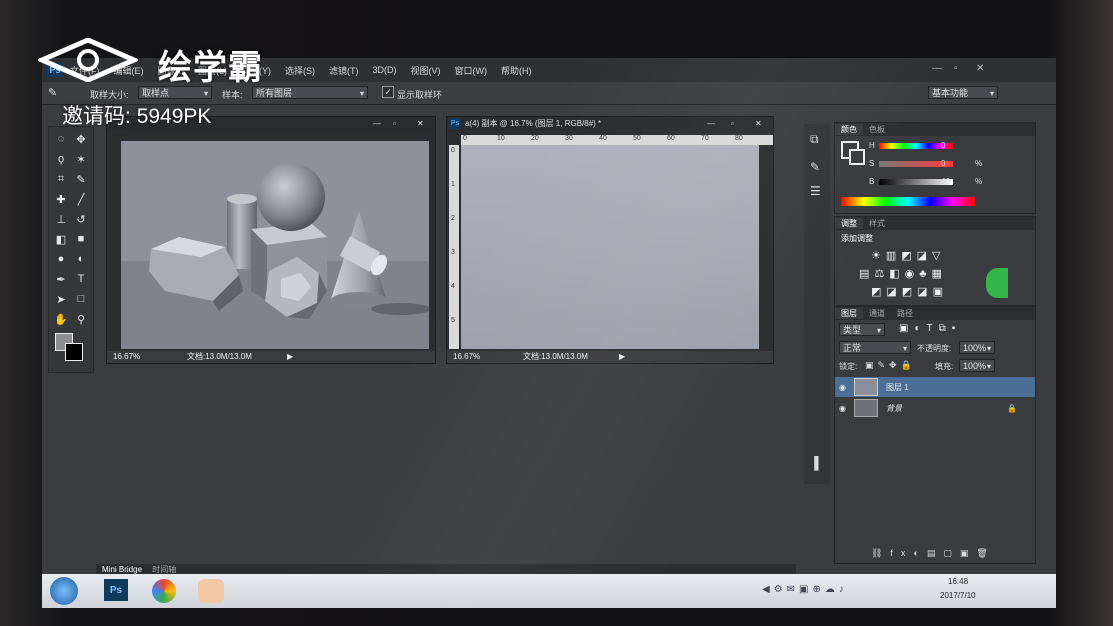 This screenshot has height=626, width=1113. What do you see at coordinates (945, 181) in the screenshot?
I see `brightness-value: 46` at bounding box center [945, 181].